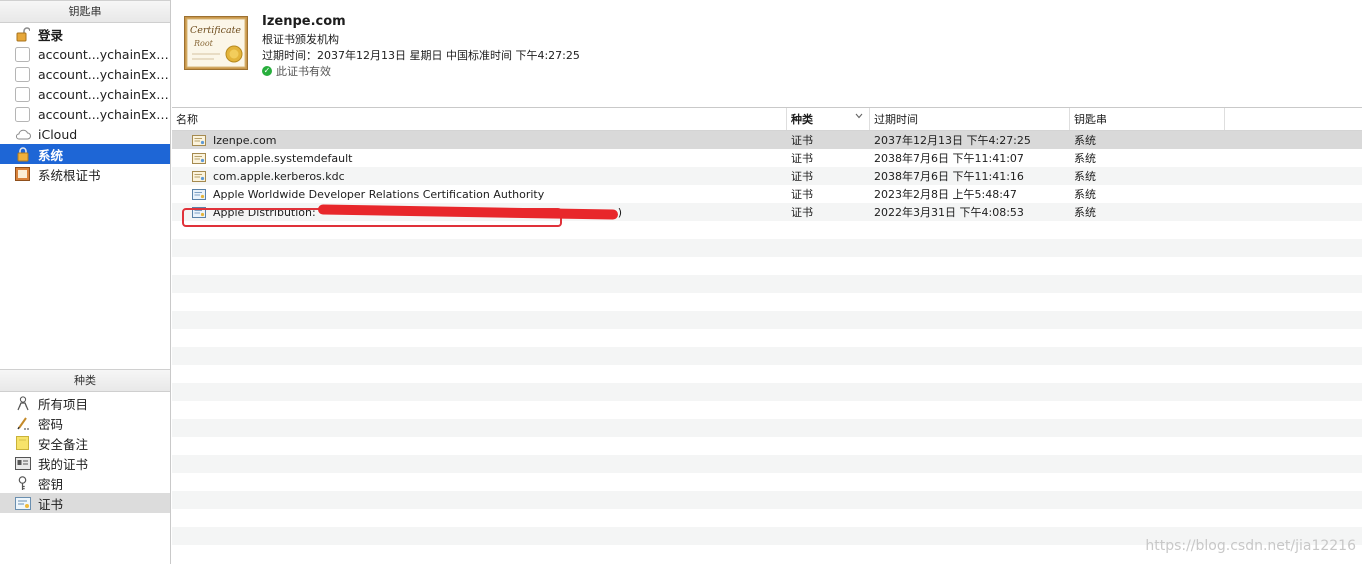 The width and height of the screenshot is (1362, 564). Describe the element at coordinates (949, 212) in the screenshot. I see `cell-expires: 2022年3月31日 下午4:08:53` at that location.